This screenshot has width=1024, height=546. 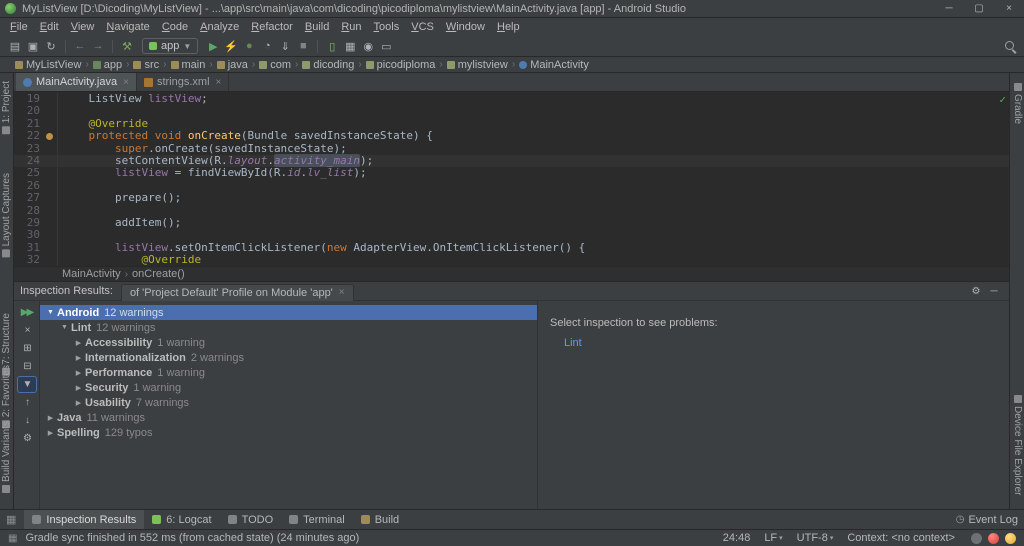 What do you see at coordinates (815, 538) in the screenshot?
I see `encoding-widget: UTF-8 ▾` at bounding box center [815, 538].